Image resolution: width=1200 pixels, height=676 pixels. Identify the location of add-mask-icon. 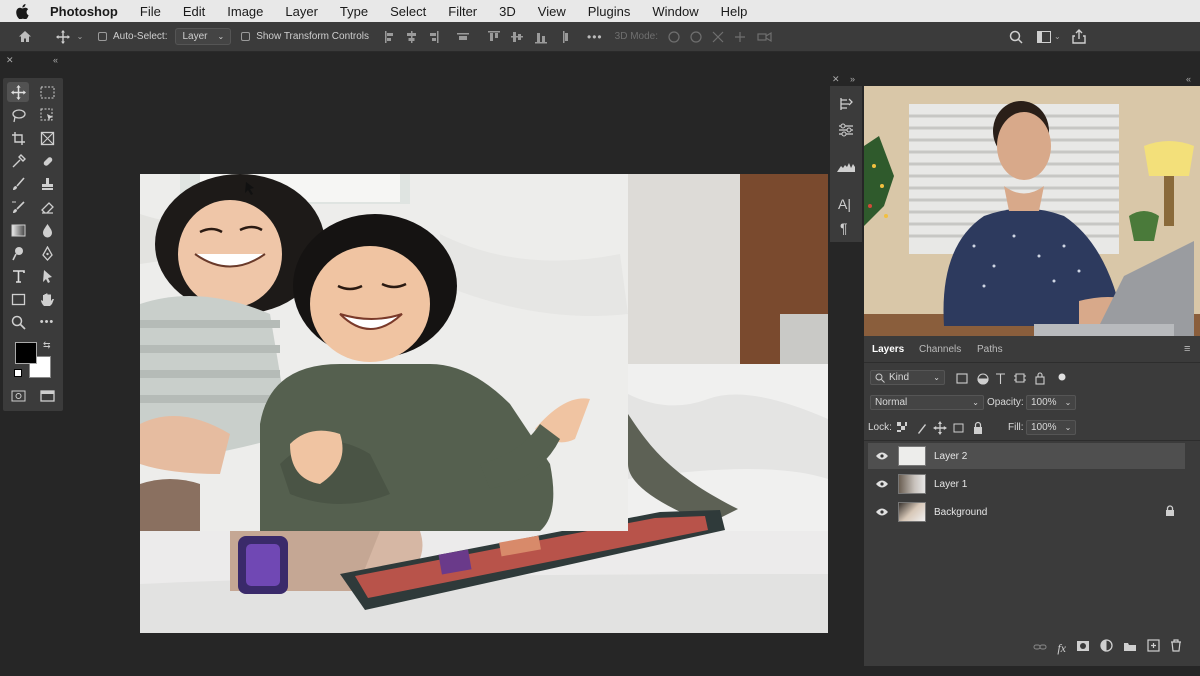
(1083, 648).